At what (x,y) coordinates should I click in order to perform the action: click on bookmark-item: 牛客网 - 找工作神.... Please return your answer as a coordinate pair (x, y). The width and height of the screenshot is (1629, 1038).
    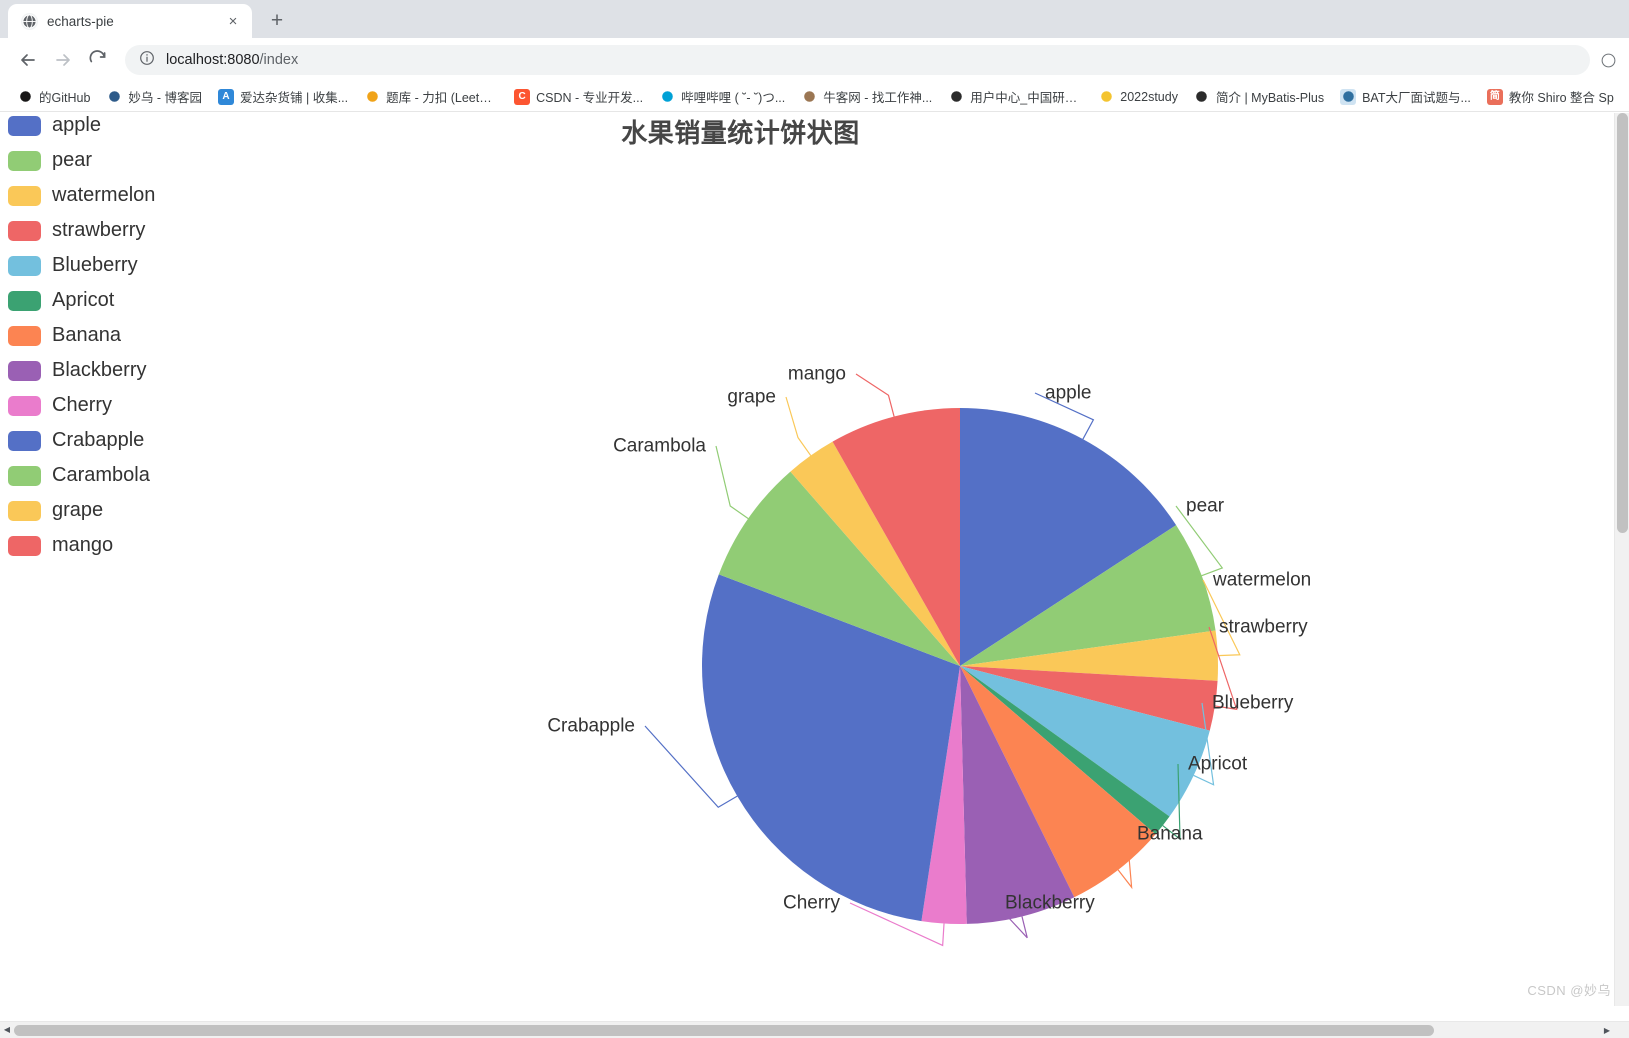
    Looking at the image, I should click on (866, 96).